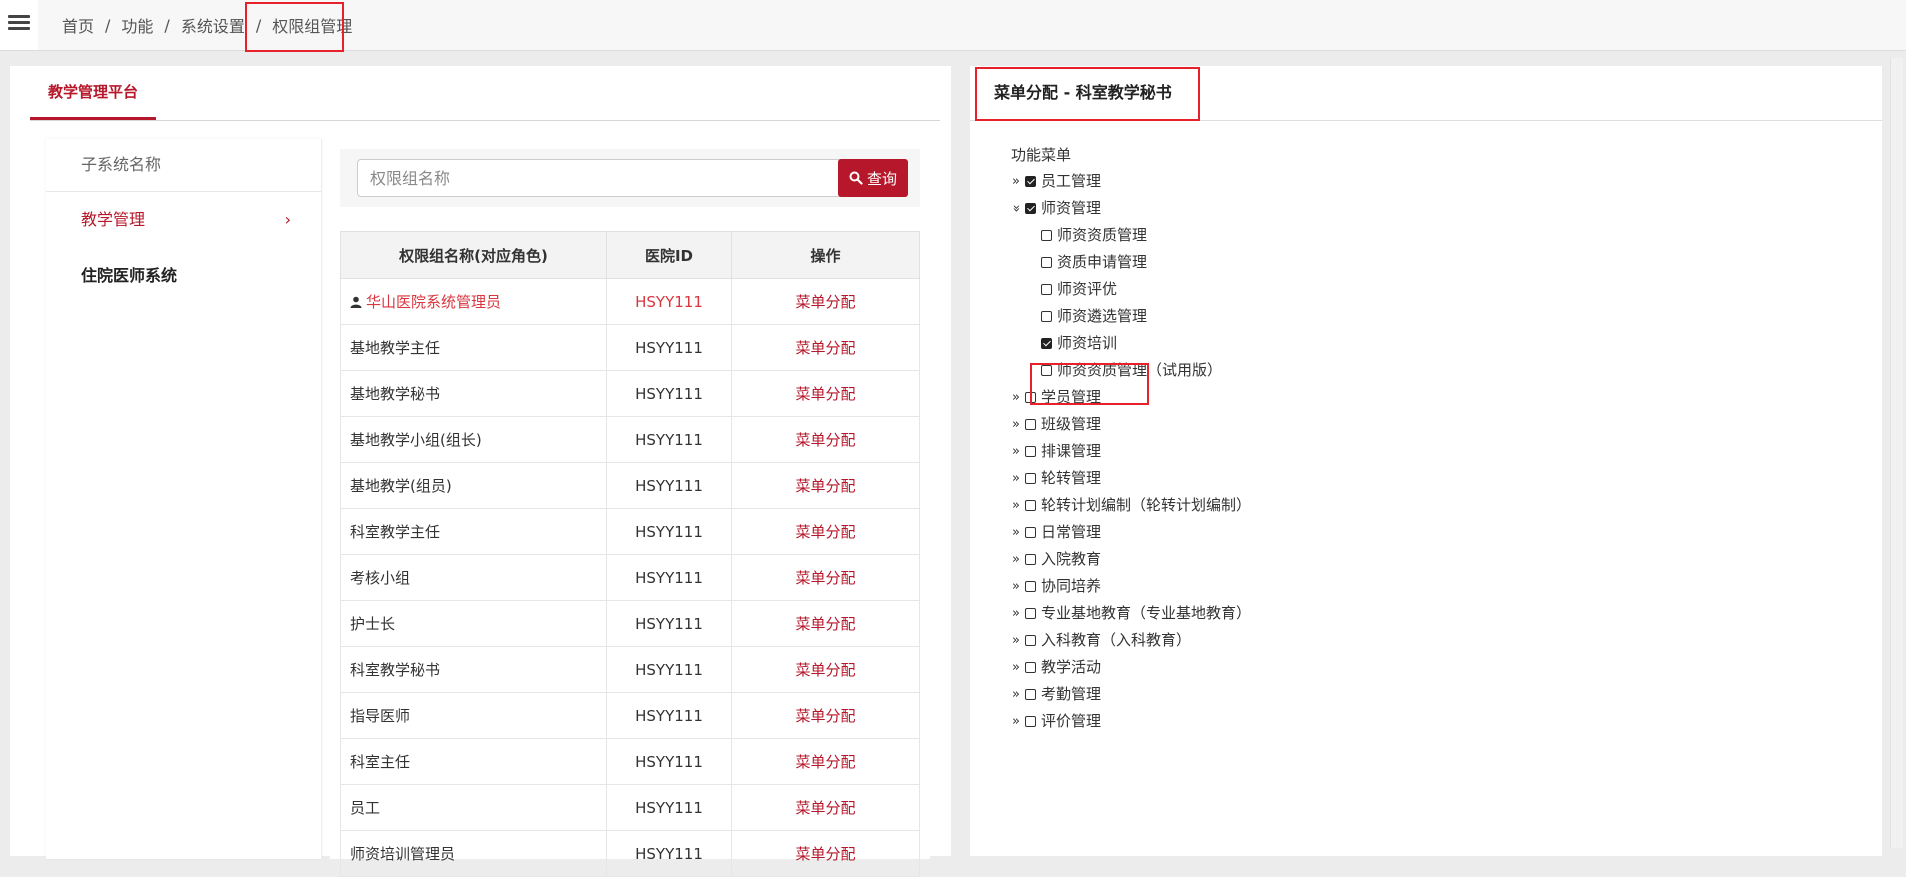 The image size is (1906, 877). I want to click on tree-node-label: 轮转计划编制（轮转计划编制）, so click(1146, 505).